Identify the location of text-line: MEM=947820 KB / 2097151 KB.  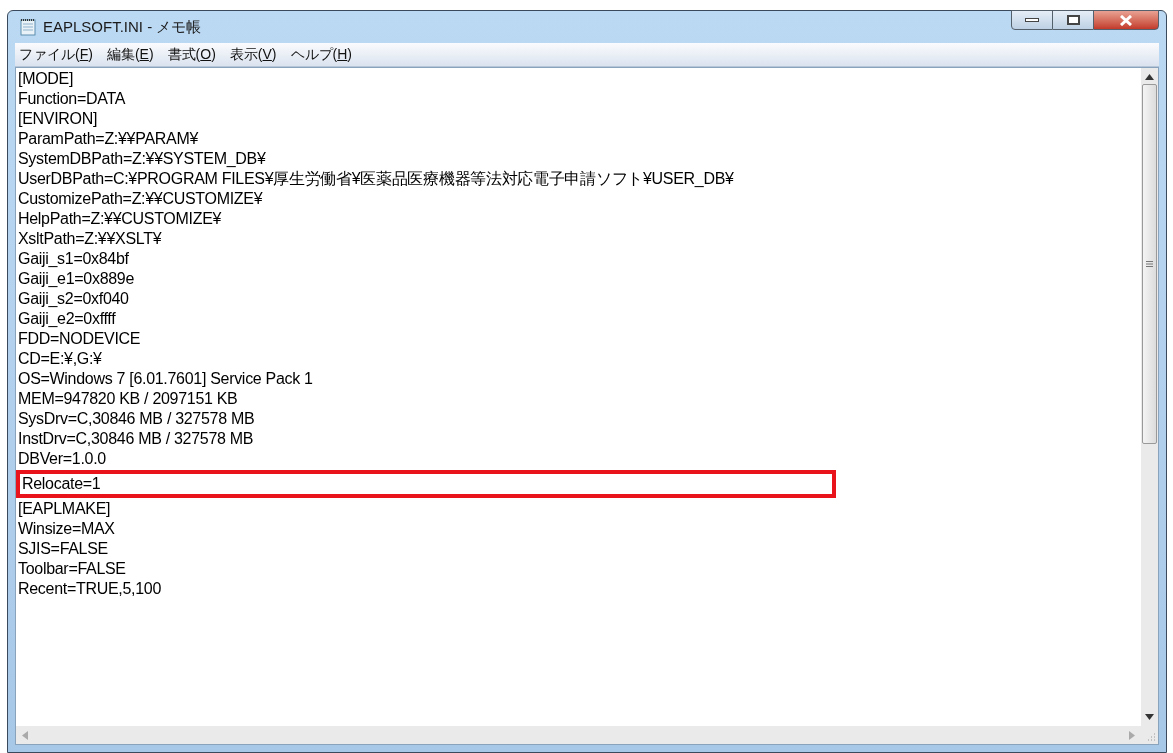
(128, 399).